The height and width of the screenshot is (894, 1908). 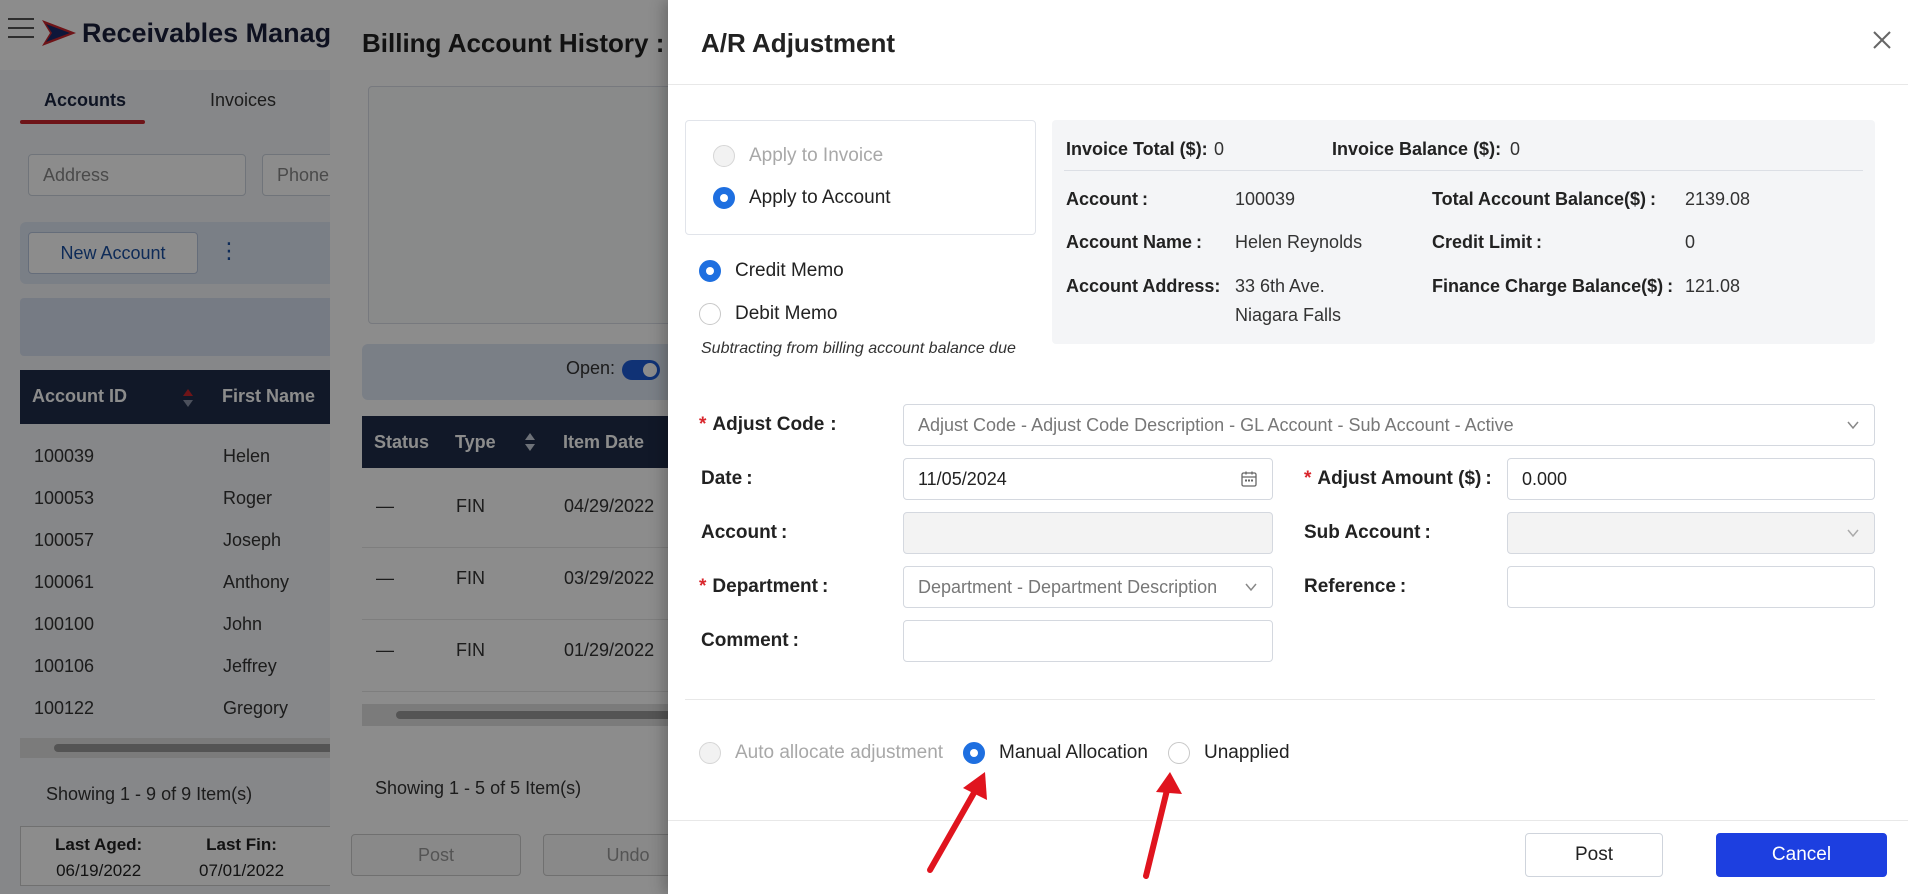 I want to click on auto-allocate-radio: Auto allocate adjustment, so click(x=821, y=753).